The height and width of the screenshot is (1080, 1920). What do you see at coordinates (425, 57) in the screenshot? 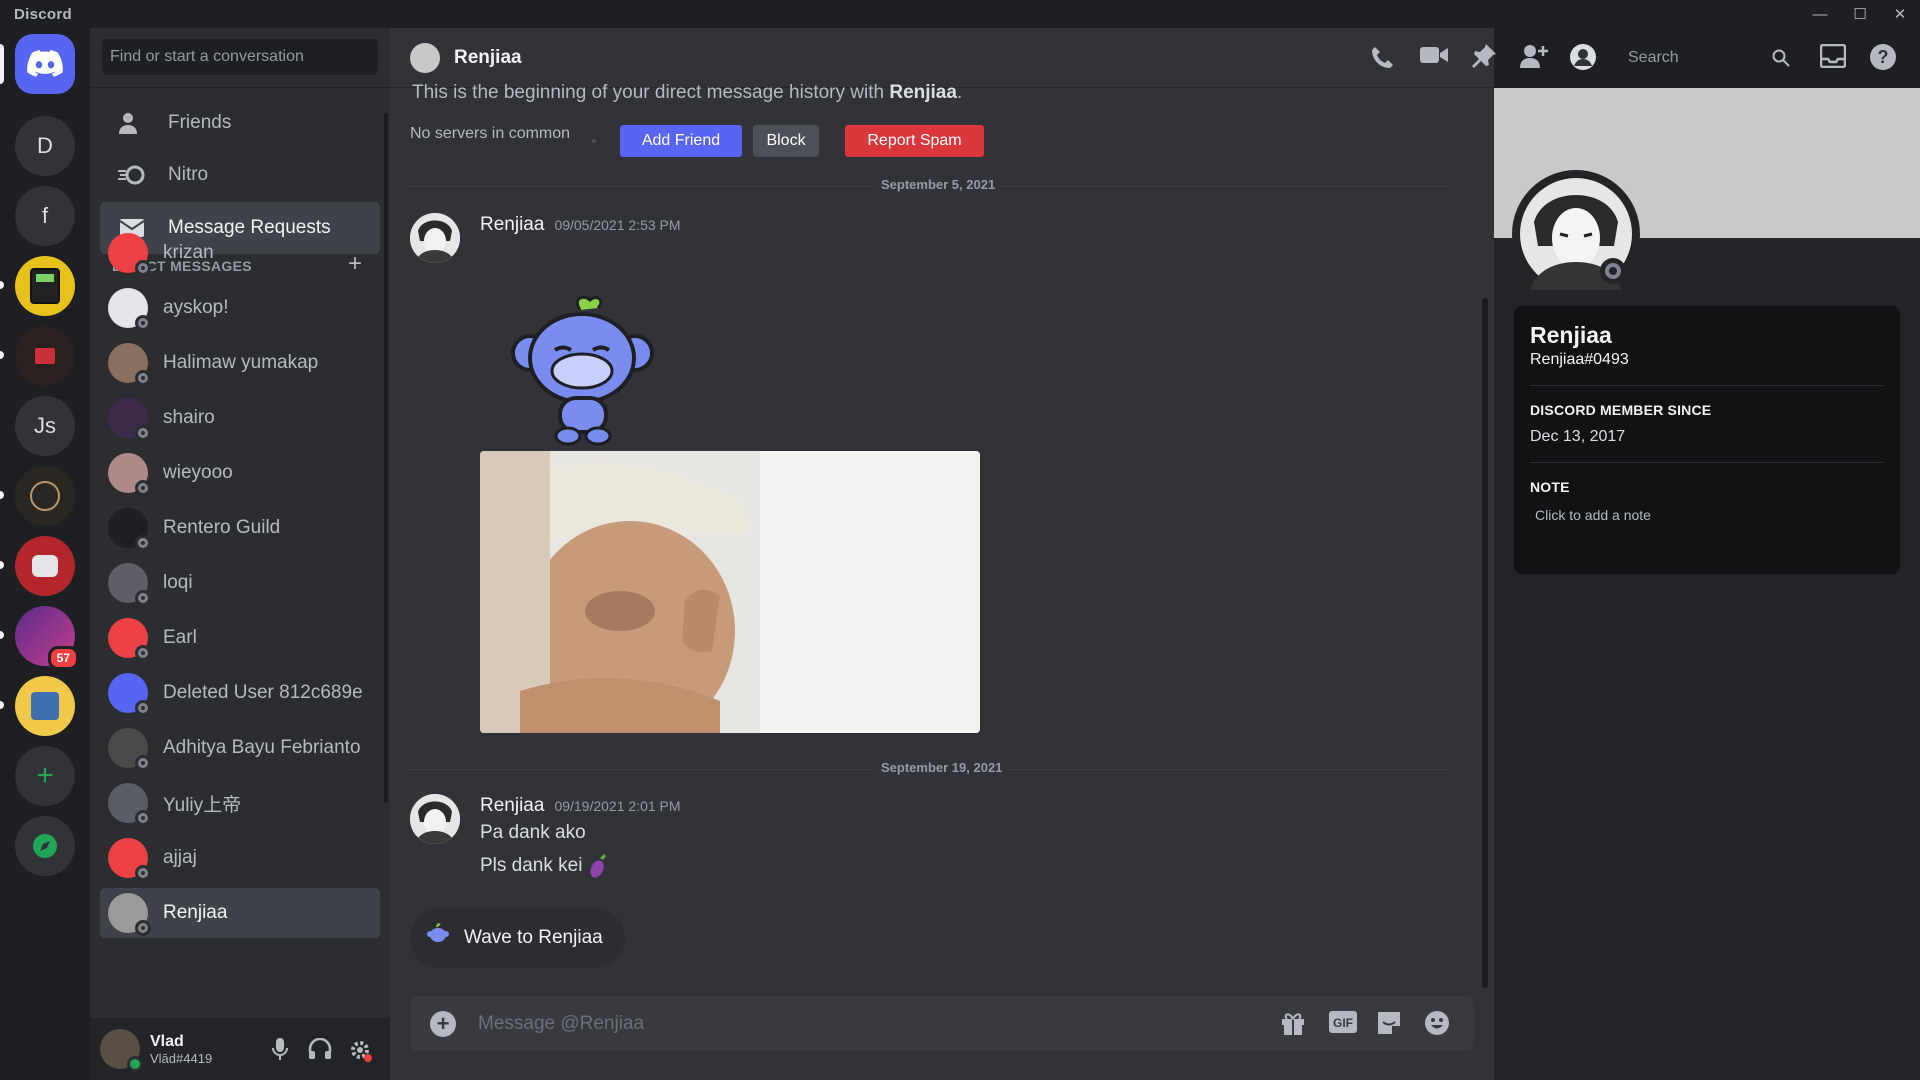
I see `header-avatar` at bounding box center [425, 57].